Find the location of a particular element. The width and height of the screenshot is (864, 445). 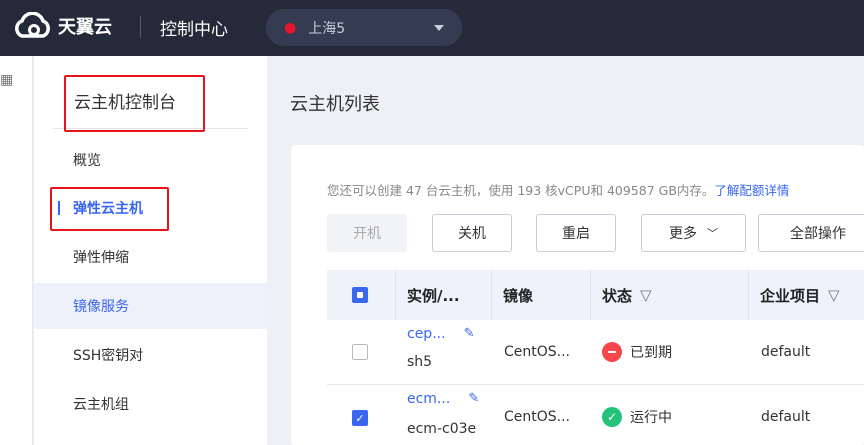

column-status: 状态 ▽ is located at coordinates (669, 295).